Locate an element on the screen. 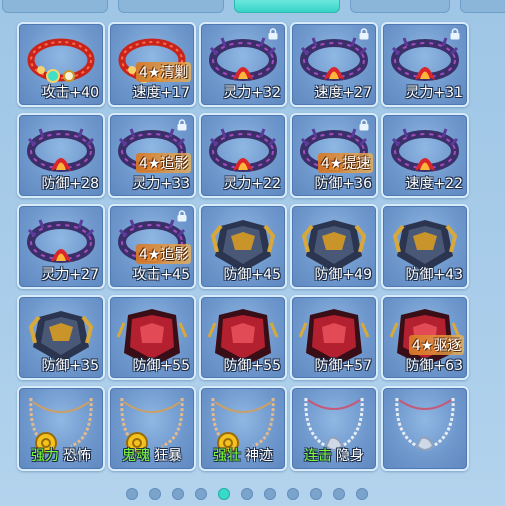 This screenshot has height=506, width=505. item-skill-tags: 连击 隐身 is located at coordinates (334, 455).